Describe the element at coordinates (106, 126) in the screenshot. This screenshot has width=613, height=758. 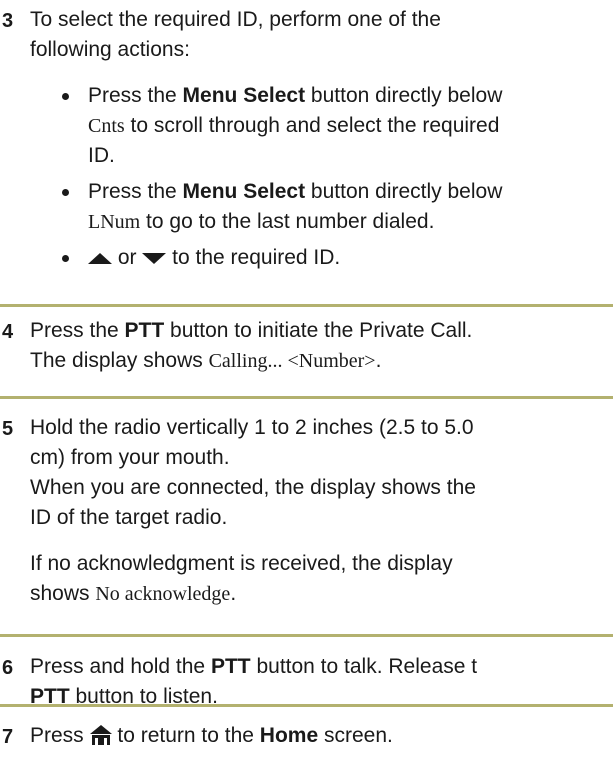
I see `display-text: Cnts` at that location.